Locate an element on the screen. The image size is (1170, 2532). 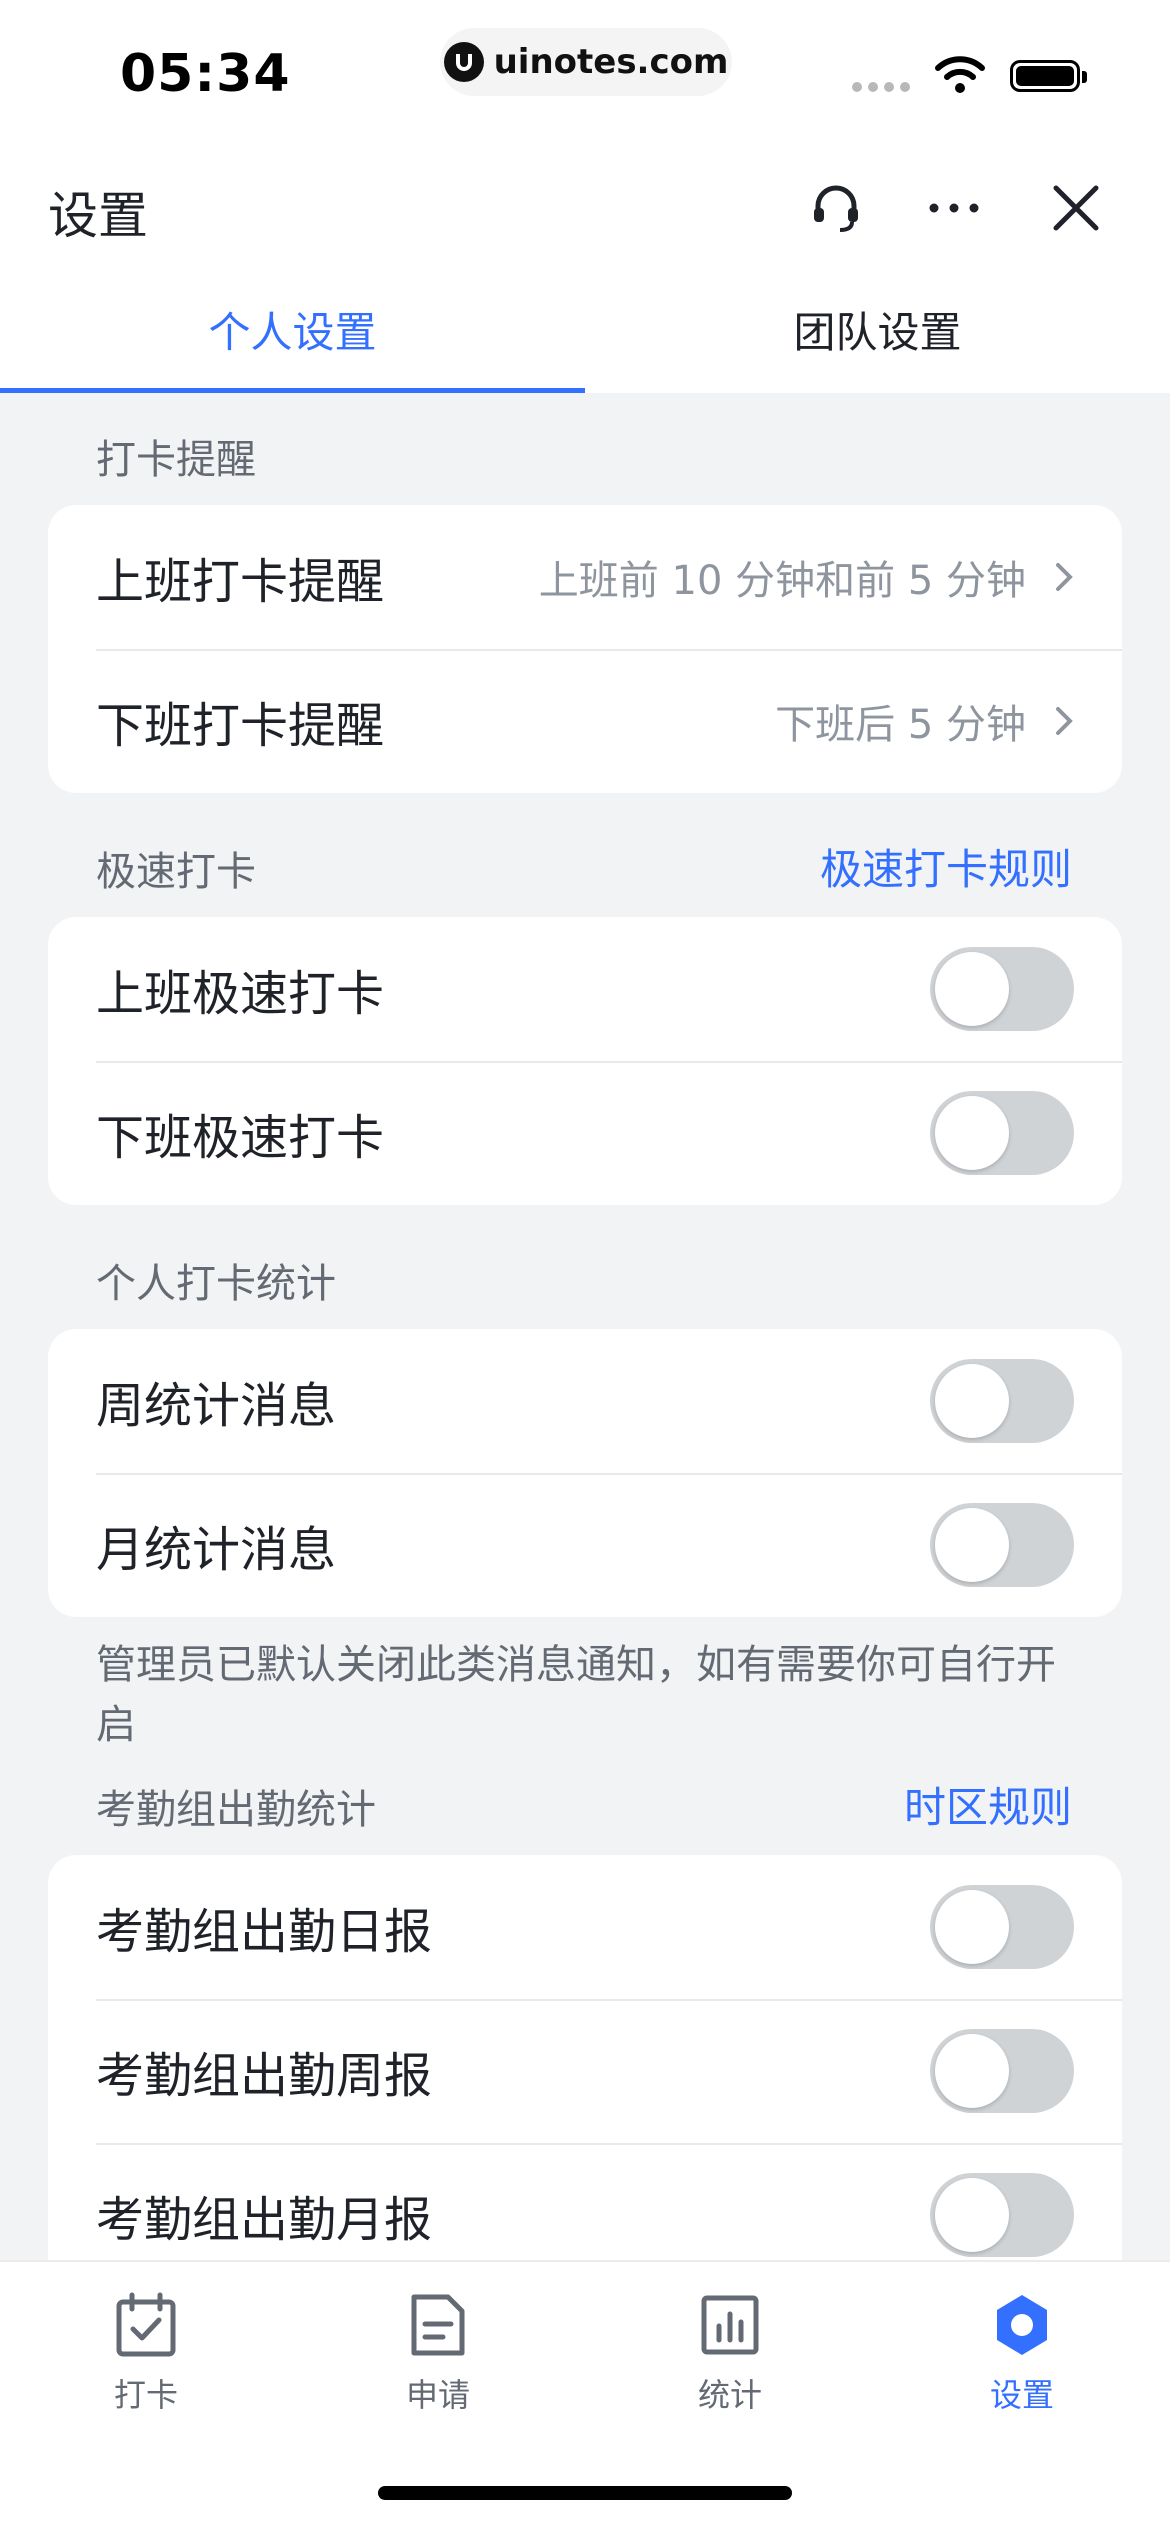
quick-clock-card: 上班极速打卡 下班极速打卡 is located at coordinates (585, 1061).